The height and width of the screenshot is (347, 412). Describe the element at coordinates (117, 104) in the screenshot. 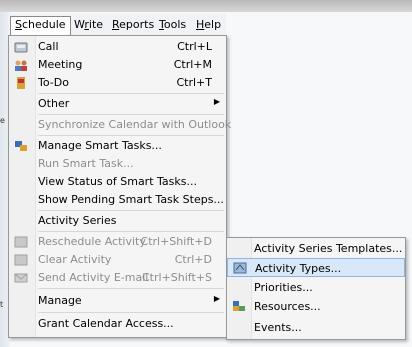

I see `menu-item-other: Other ▶` at that location.